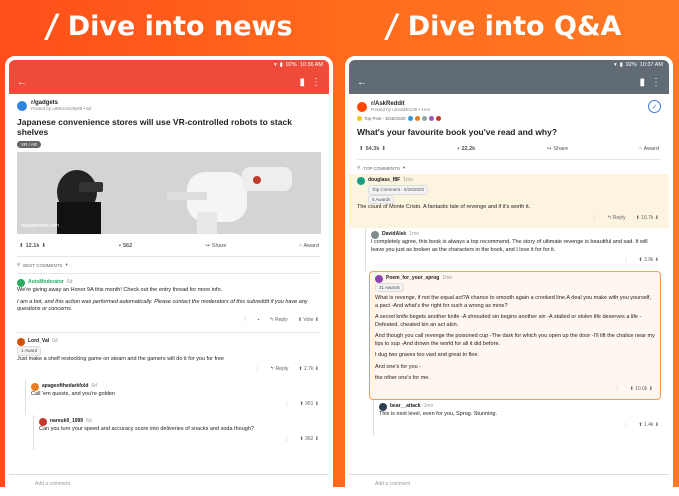 This screenshot has height=496, width=679. What do you see at coordinates (381, 200) in the screenshot?
I see `award-badge: 5 Awards` at bounding box center [381, 200].